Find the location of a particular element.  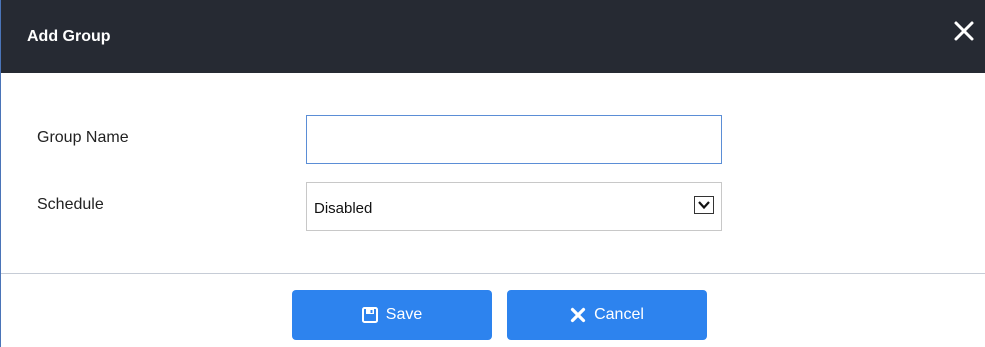

save-button: Save is located at coordinates (392, 315).